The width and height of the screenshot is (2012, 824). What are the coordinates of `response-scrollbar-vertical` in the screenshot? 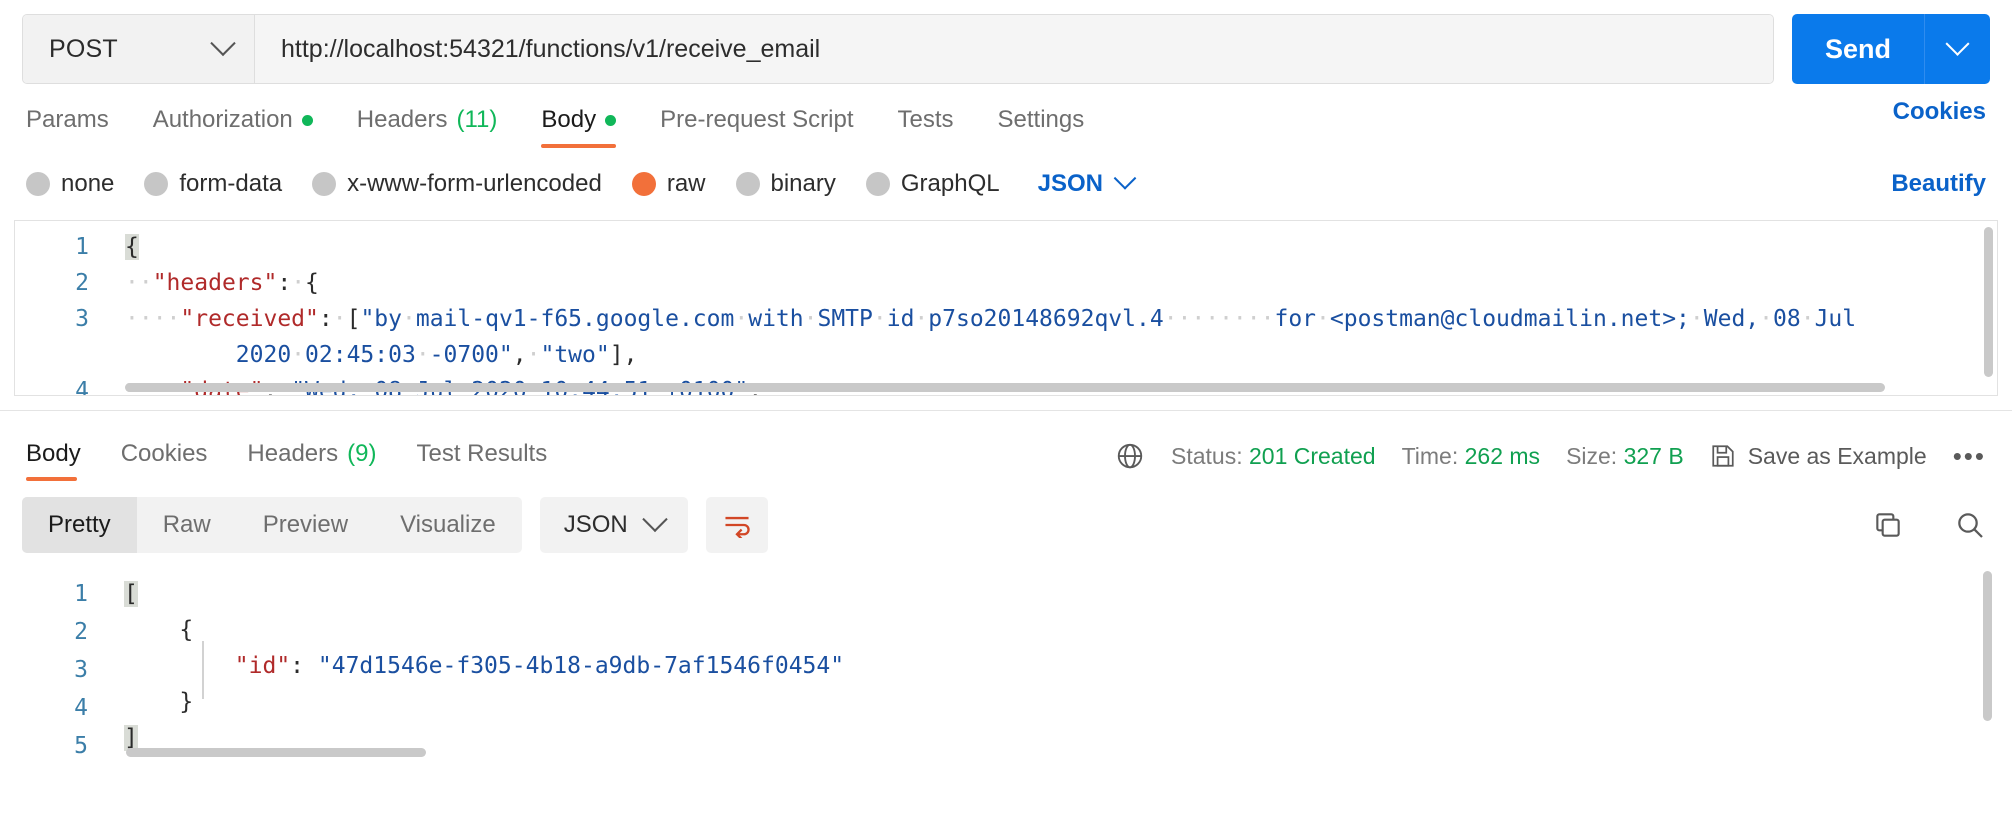 It's located at (1987, 646).